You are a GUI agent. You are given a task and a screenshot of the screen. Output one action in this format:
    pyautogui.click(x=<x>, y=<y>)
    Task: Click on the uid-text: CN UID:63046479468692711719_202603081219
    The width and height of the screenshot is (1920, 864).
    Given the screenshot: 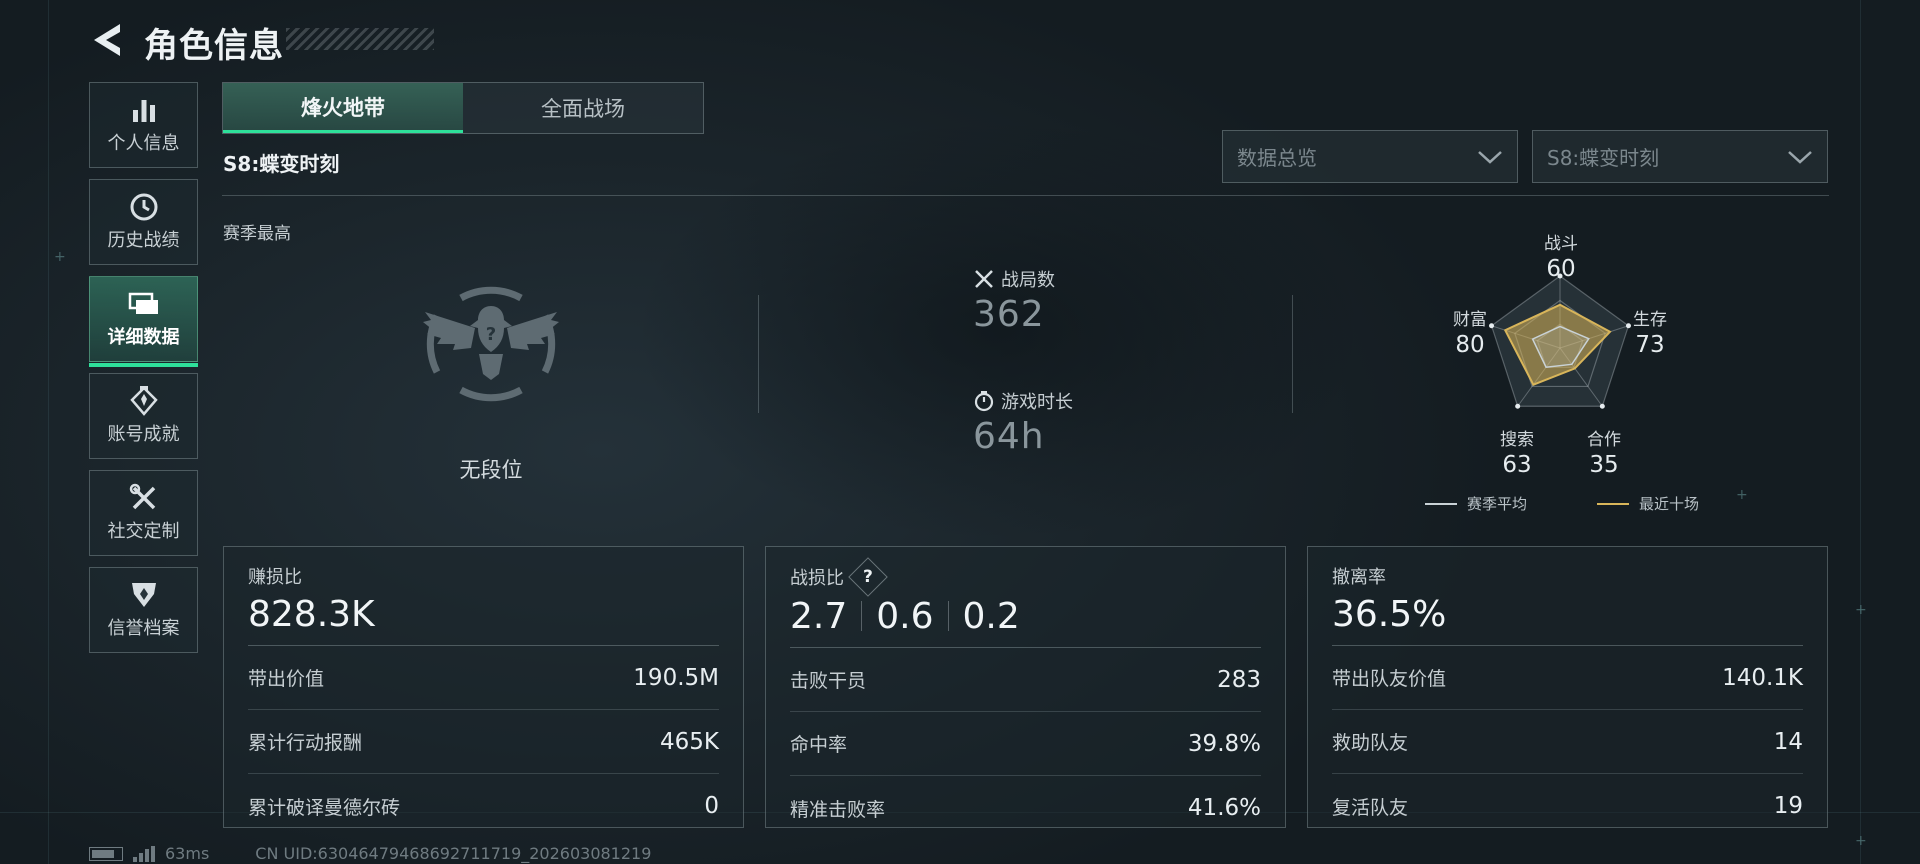 What is the action you would take?
    pyautogui.click(x=453, y=853)
    